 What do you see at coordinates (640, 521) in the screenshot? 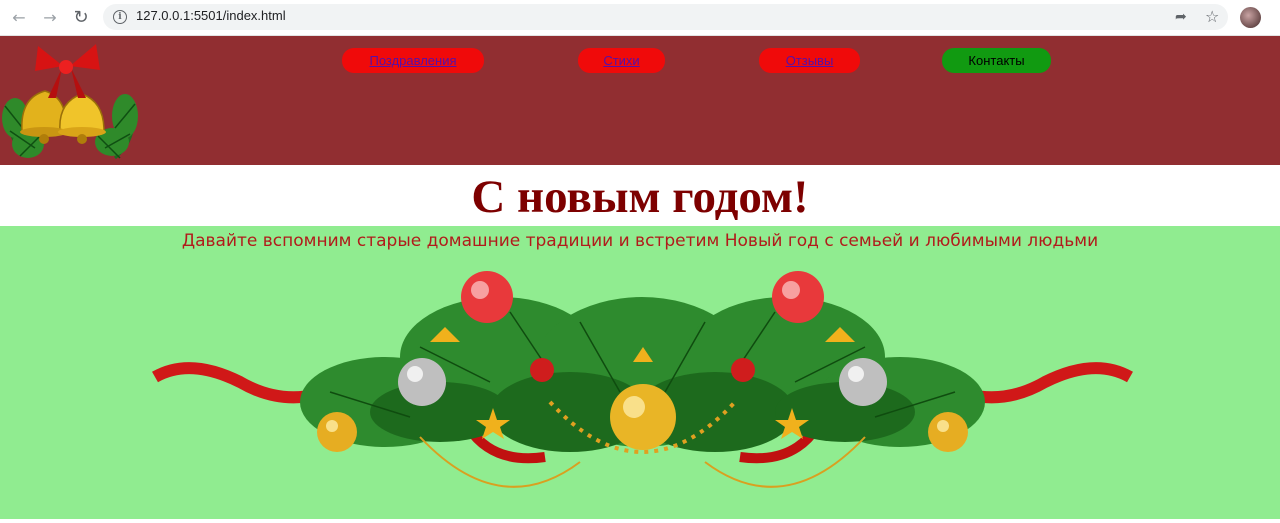
I see `page-bottom-strip` at bounding box center [640, 521].